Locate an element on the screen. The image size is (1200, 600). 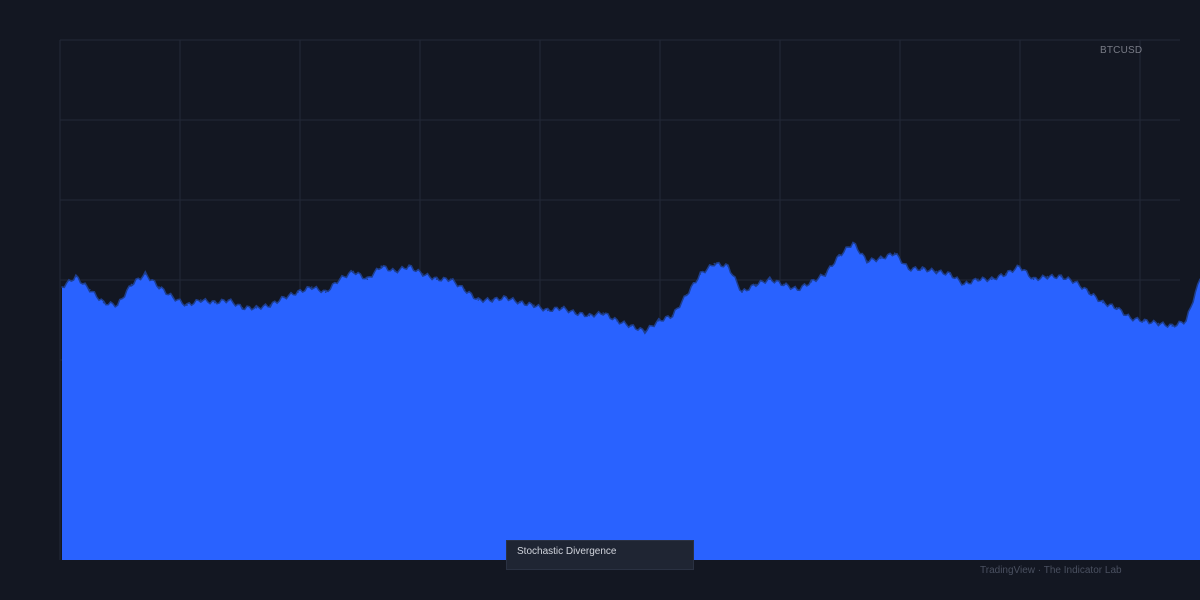
indicator-name-tag: Stochastic Divergence is located at coordinates (600, 555).